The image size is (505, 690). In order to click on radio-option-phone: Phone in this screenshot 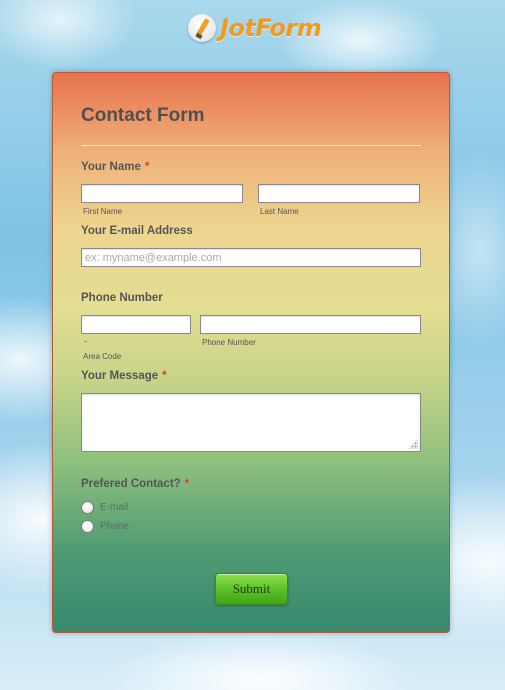, I will do `click(105, 526)`.